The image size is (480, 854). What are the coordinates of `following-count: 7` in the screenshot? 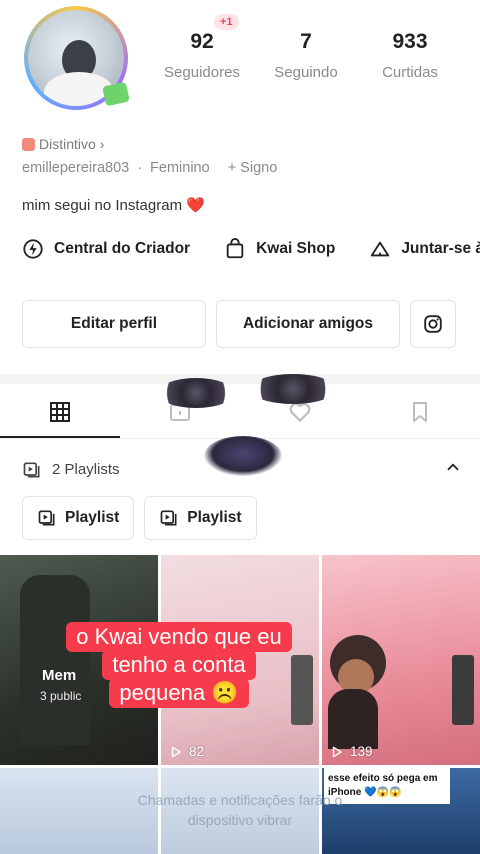 It's located at (306, 41).